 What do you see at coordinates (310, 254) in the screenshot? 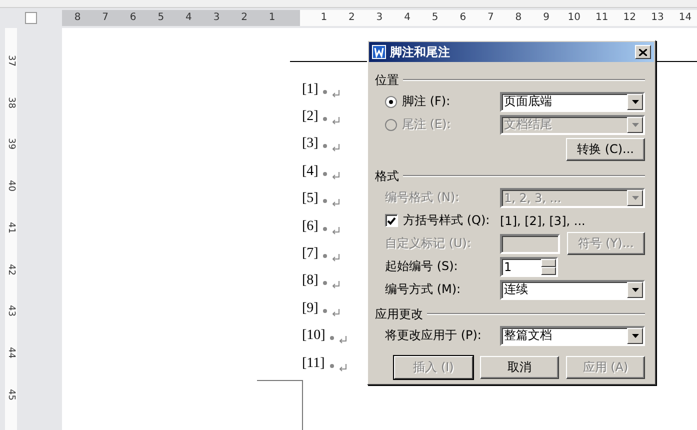
I see `footnote-number: [7]` at bounding box center [310, 254].